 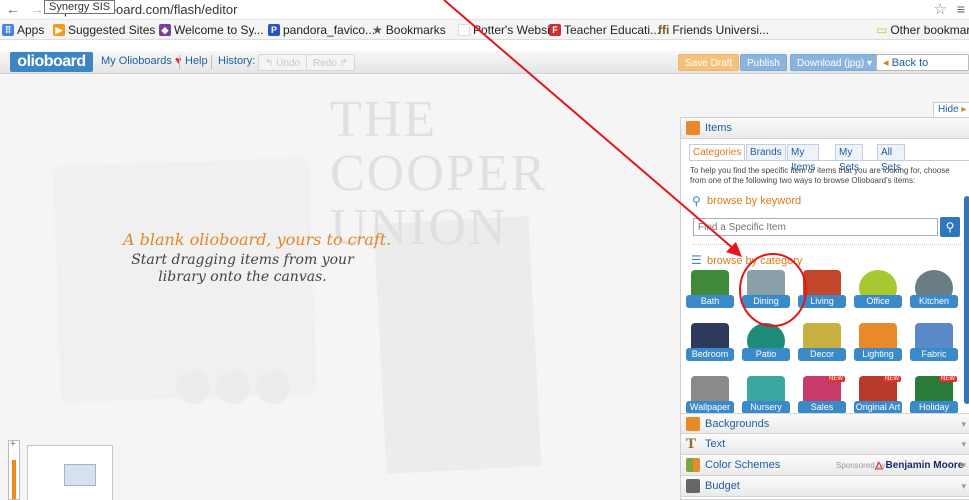 I want to click on category-patio: Patio, so click(x=766, y=346).